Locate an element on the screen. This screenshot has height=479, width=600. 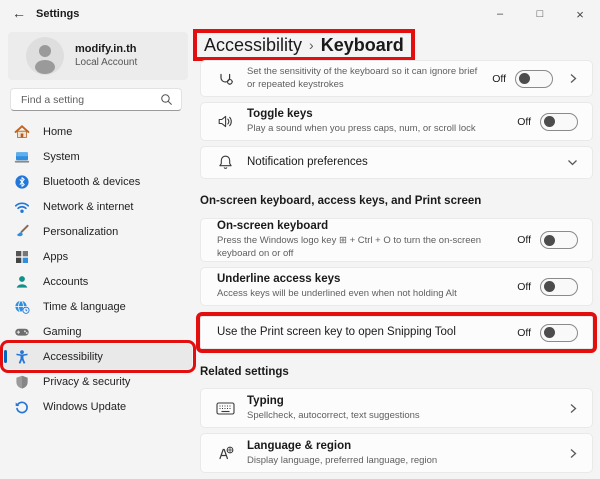
account-card: modify.in.th Local Account is located at coordinates (98, 56).